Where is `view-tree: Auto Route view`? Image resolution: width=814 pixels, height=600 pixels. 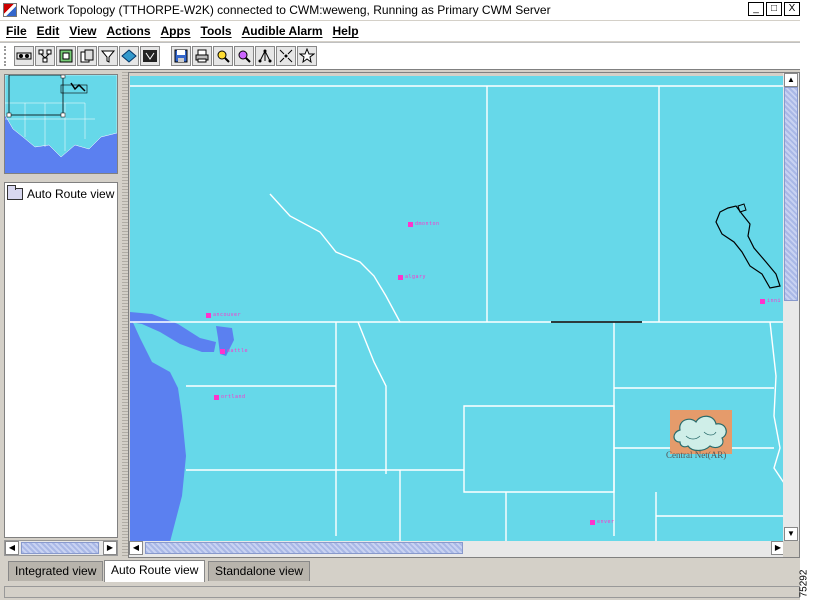 view-tree: Auto Route view is located at coordinates (61, 360).